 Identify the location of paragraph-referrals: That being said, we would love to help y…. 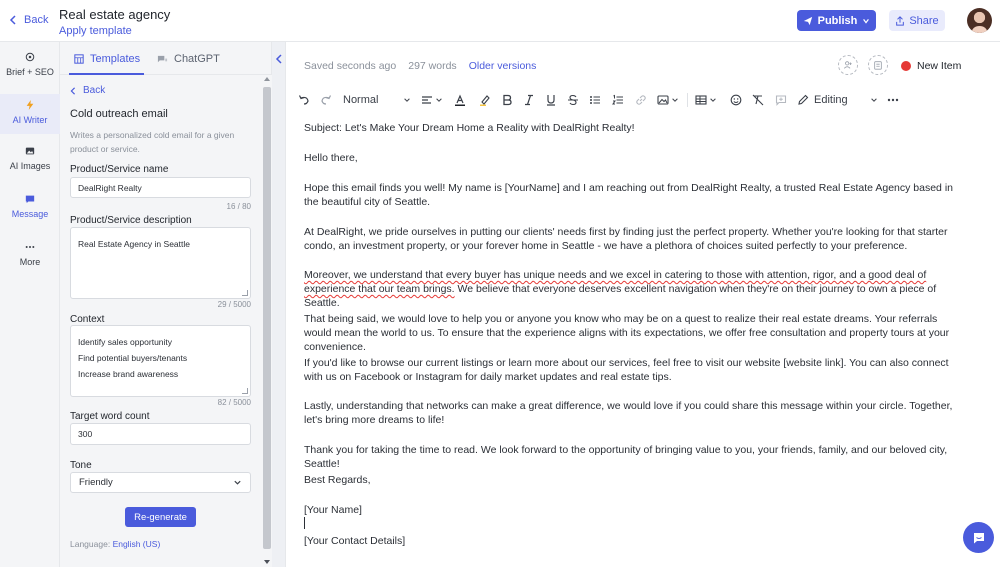
(627, 333).